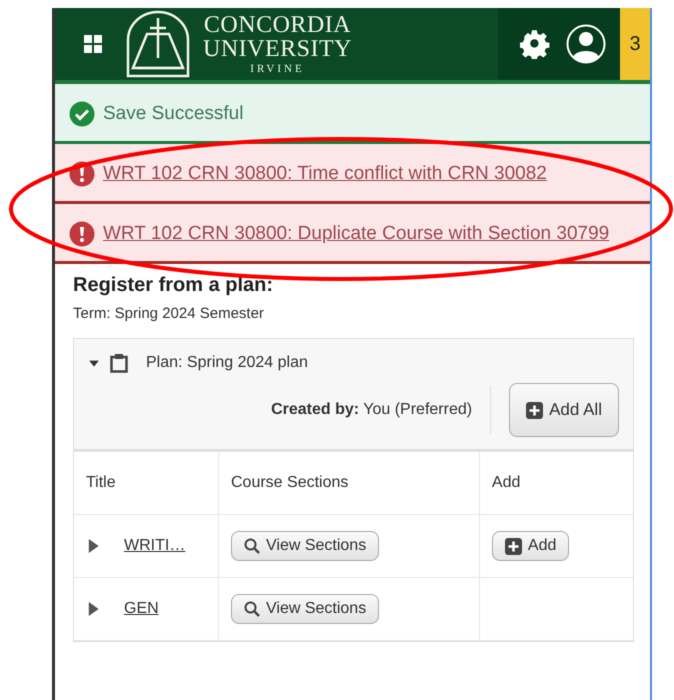  Describe the element at coordinates (556, 483) in the screenshot. I see `column-header: Add` at that location.